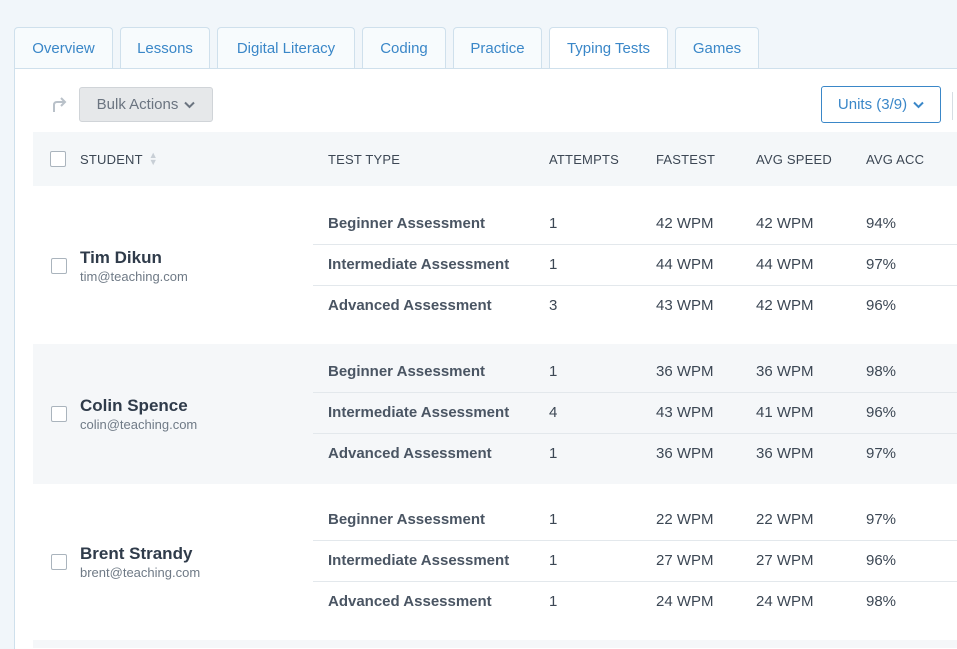 The height and width of the screenshot is (649, 957). I want to click on student-info: Tim Dikun tim@teaching.com, so click(134, 266).